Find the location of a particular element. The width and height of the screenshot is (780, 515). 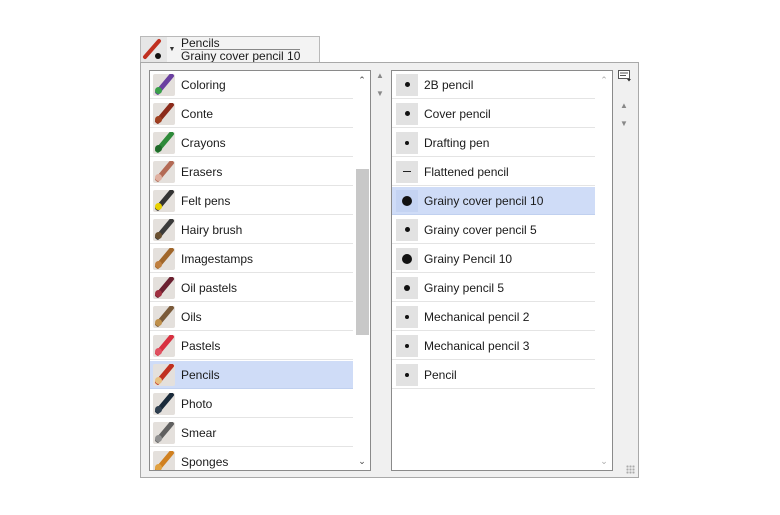

smear-icon is located at coordinates (164, 432).